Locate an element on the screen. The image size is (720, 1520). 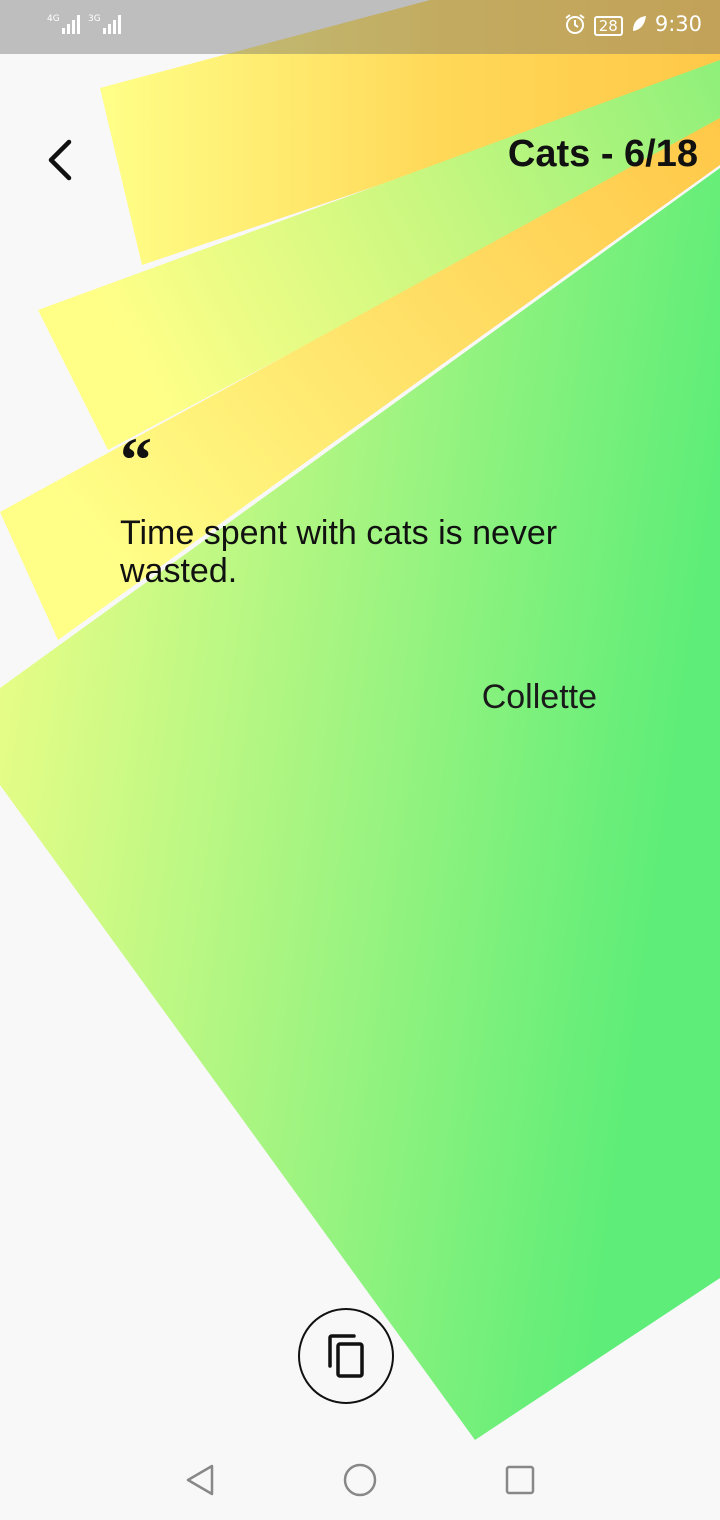
quote-author: Collette is located at coordinates (539, 697).